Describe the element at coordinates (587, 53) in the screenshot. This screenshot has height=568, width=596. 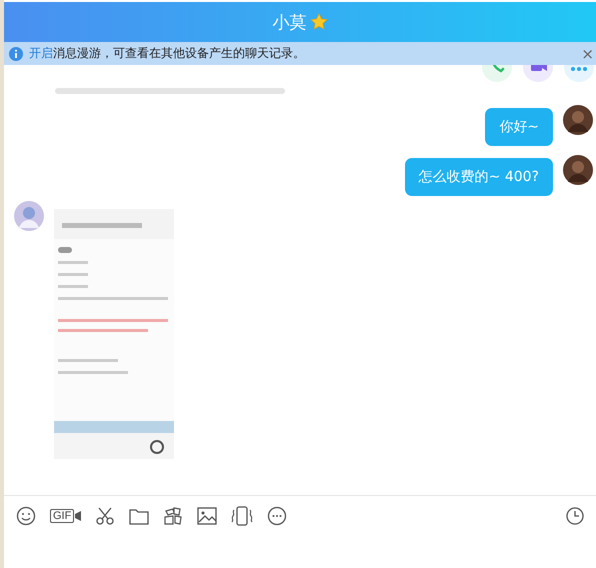
I see `close-notice-button: ×` at that location.